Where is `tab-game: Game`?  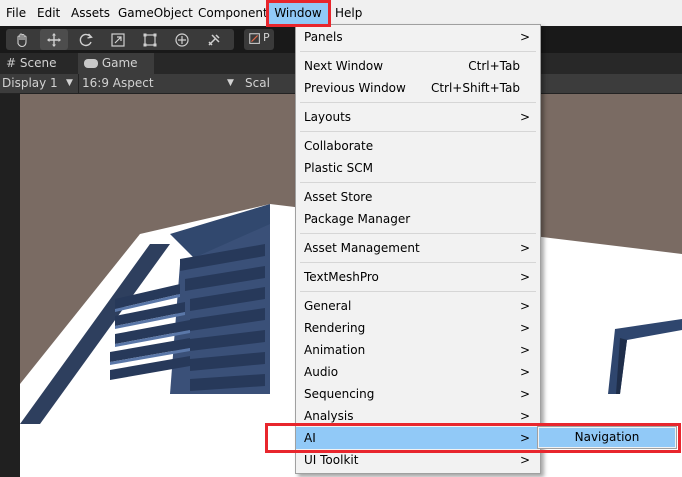
tab-game: Game is located at coordinates (116, 63).